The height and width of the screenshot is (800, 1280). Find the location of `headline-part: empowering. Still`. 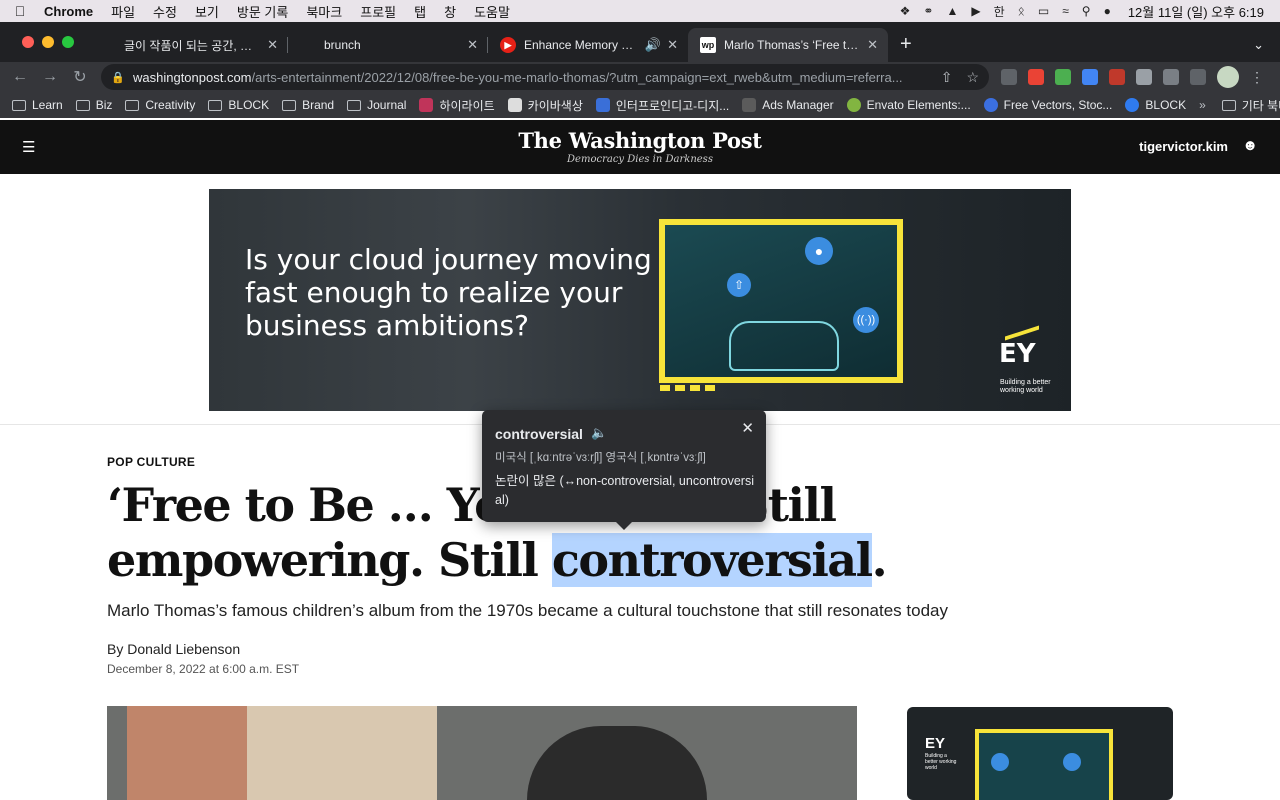

headline-part: empowering. Still is located at coordinates (329, 560).